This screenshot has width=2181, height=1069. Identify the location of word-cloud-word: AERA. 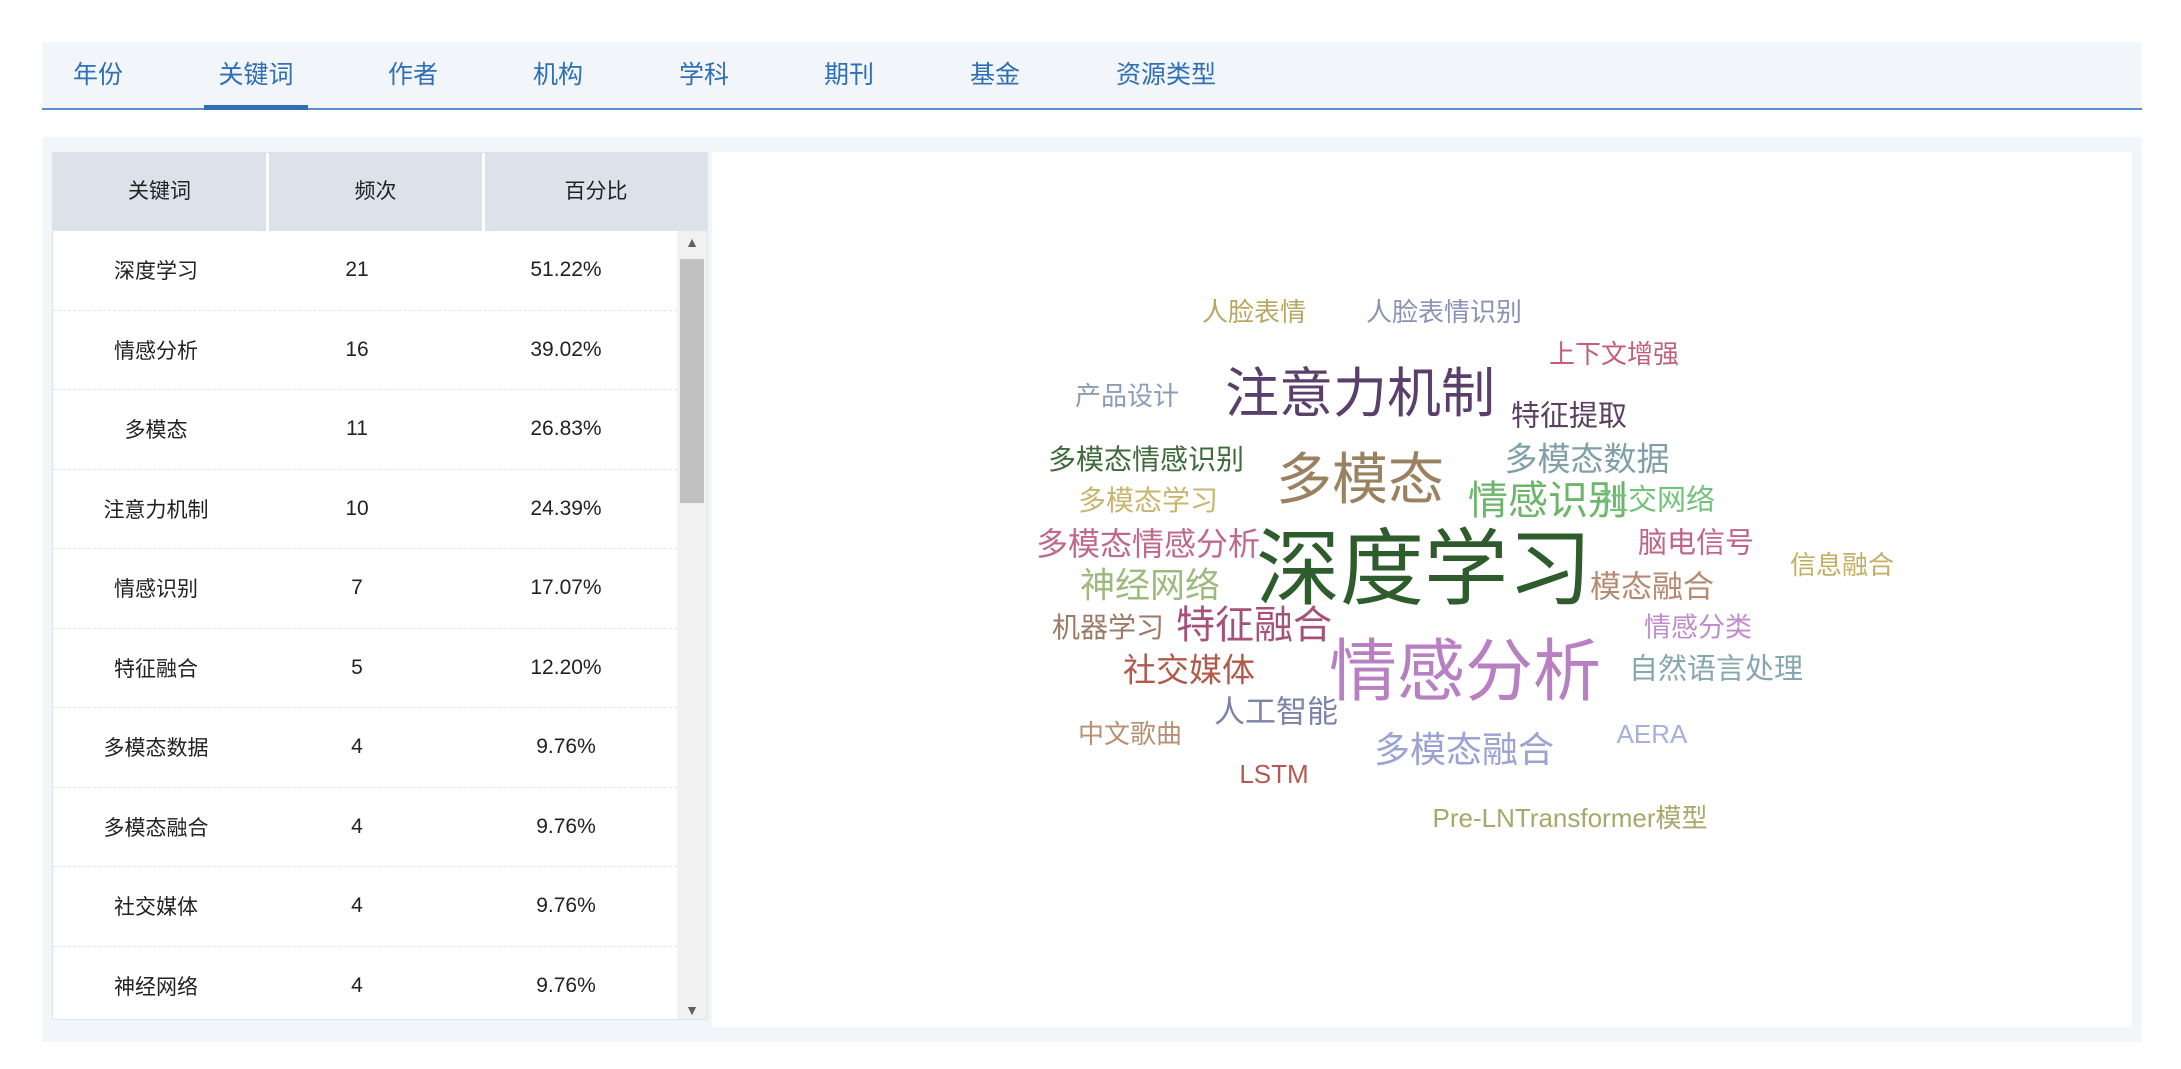
(1652, 734).